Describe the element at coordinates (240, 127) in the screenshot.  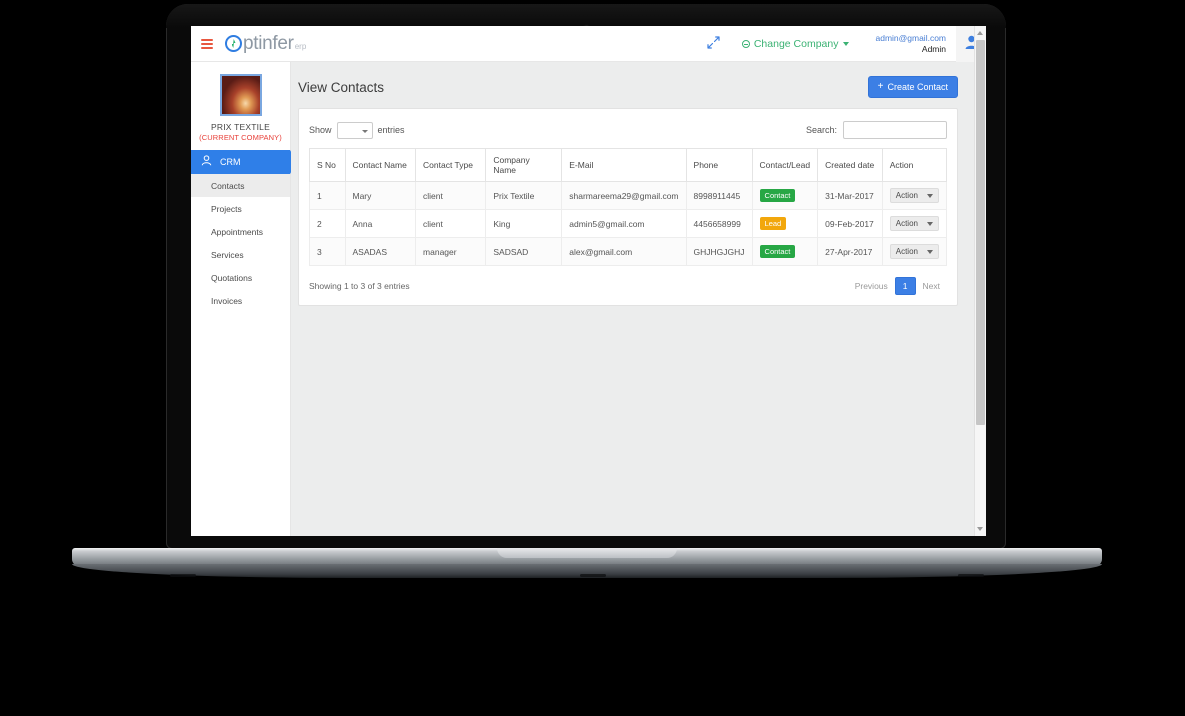
I see `company-name: PRIX TEXTILE` at that location.